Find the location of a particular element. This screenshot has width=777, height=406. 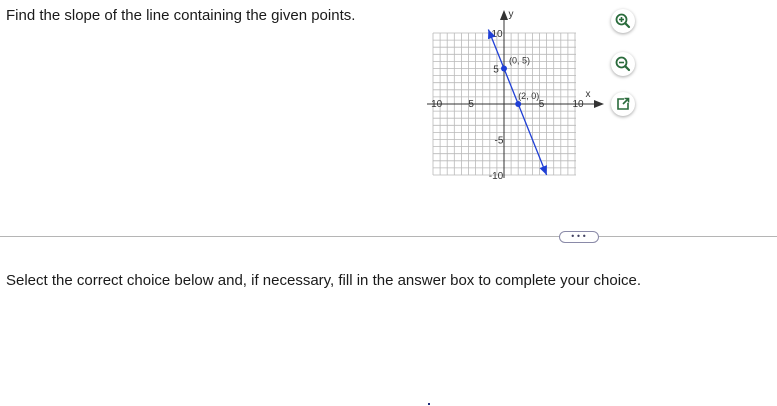

coordinate-graph: -10 -5 5 10 10 5 -5 -10 x y (0, 5) (2, 0) is located at coordinates (510, 94).